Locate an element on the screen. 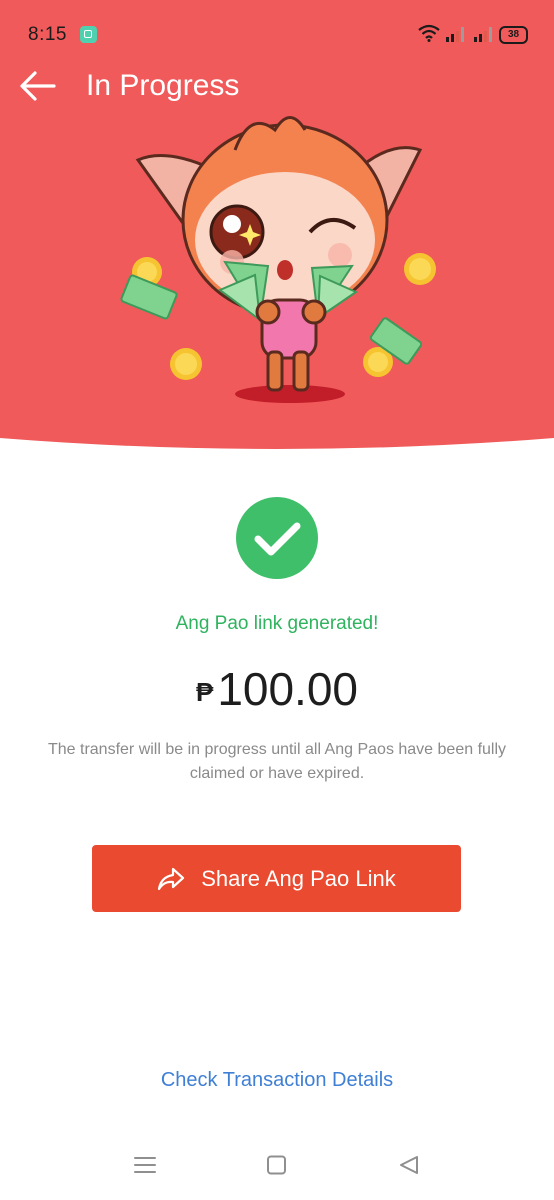 This screenshot has width=554, height=1200. triangle-back-icon is located at coordinates (409, 1165).